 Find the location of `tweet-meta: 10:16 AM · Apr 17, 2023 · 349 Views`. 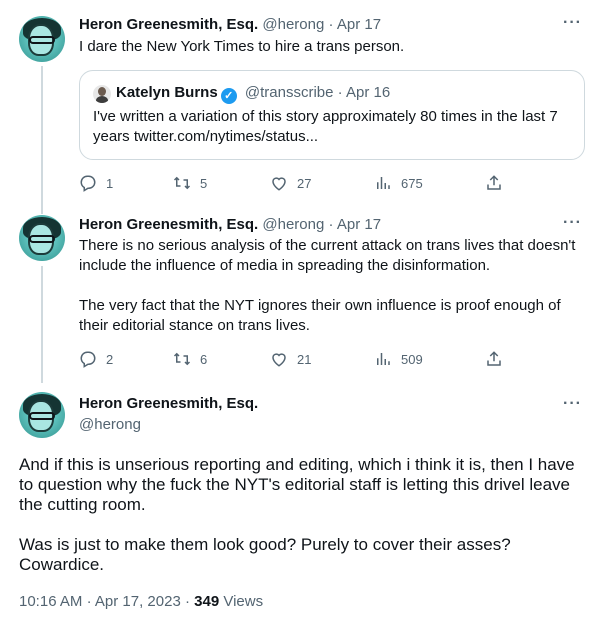

tweet-meta: 10:16 AM · Apr 17, 2023 · 349 Views is located at coordinates (141, 602).